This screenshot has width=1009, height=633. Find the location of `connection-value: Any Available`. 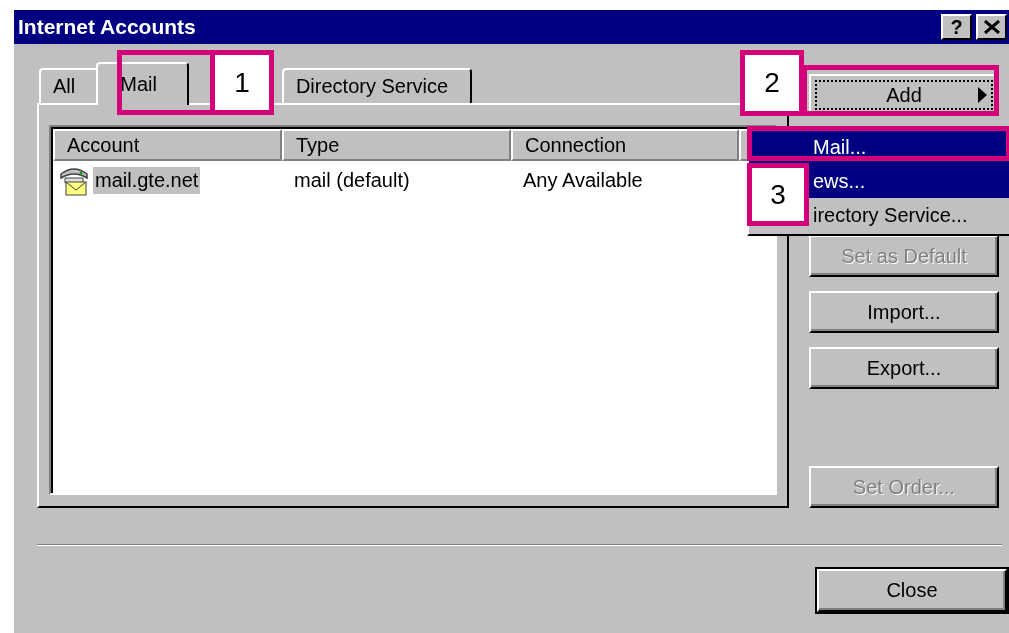

connection-value: Any Available is located at coordinates (583, 180).